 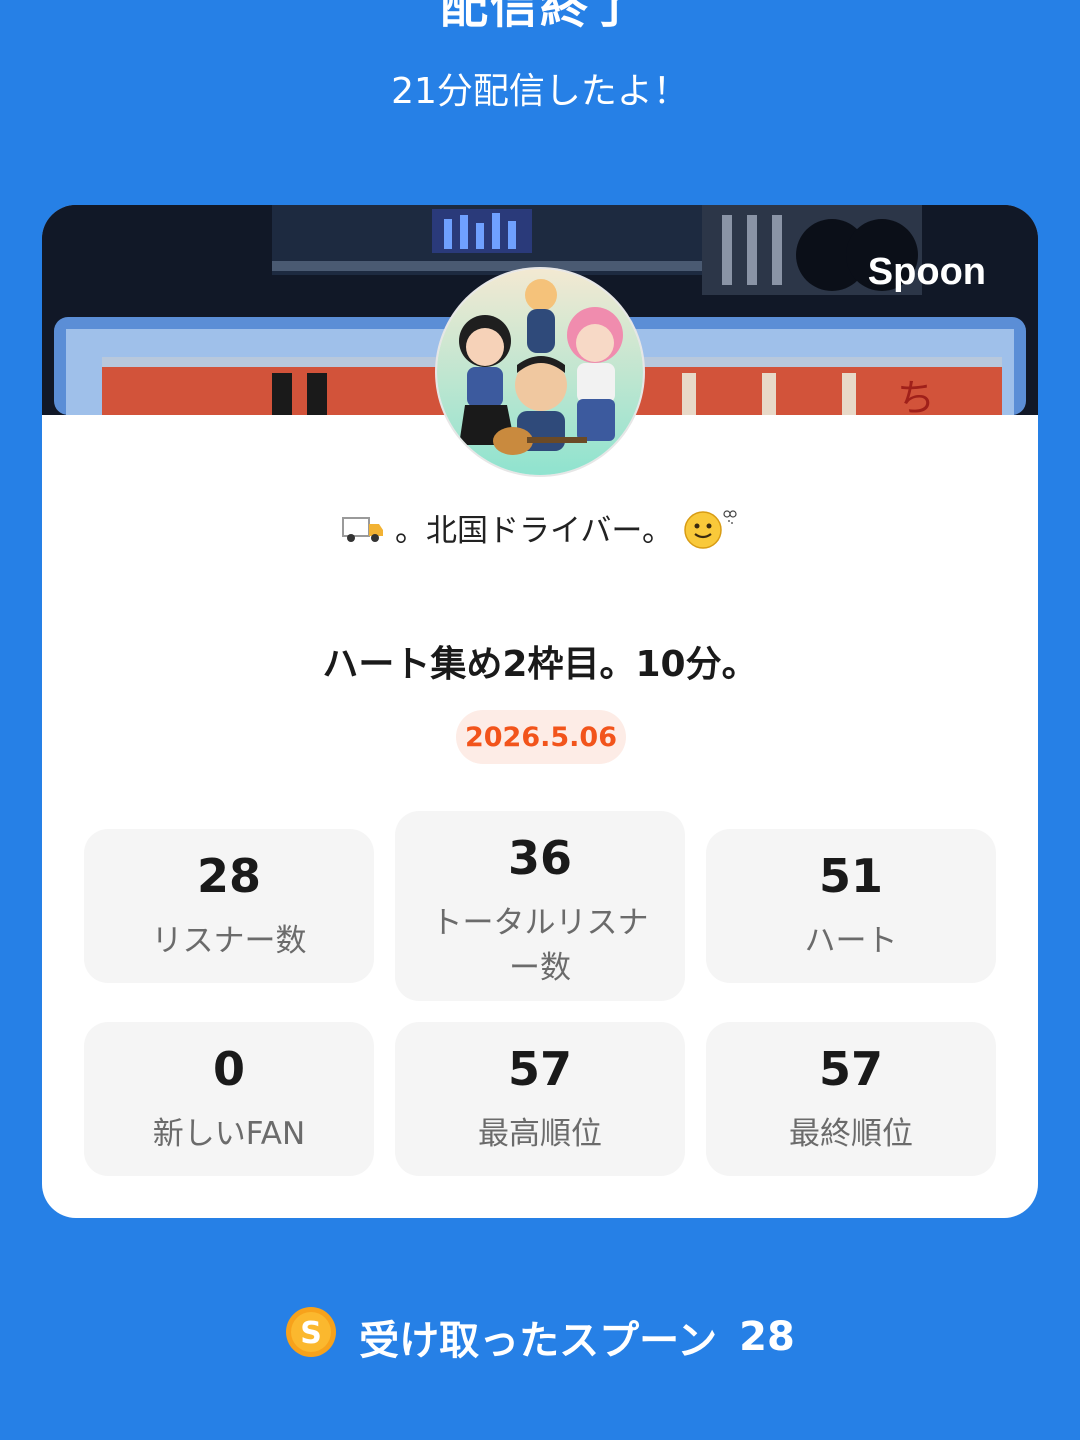 What do you see at coordinates (229, 1134) in the screenshot?
I see `stat-label: 新しいFAN` at bounding box center [229, 1134].